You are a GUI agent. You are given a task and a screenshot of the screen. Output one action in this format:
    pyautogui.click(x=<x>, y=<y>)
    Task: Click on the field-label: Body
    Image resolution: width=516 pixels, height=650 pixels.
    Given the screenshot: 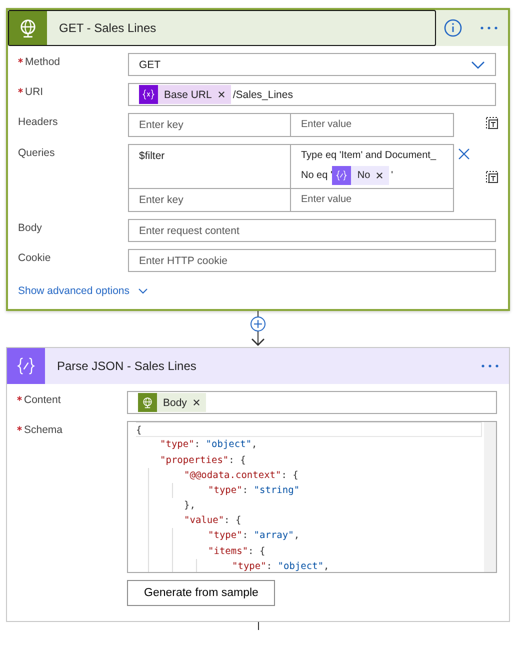 What is the action you would take?
    pyautogui.click(x=30, y=228)
    